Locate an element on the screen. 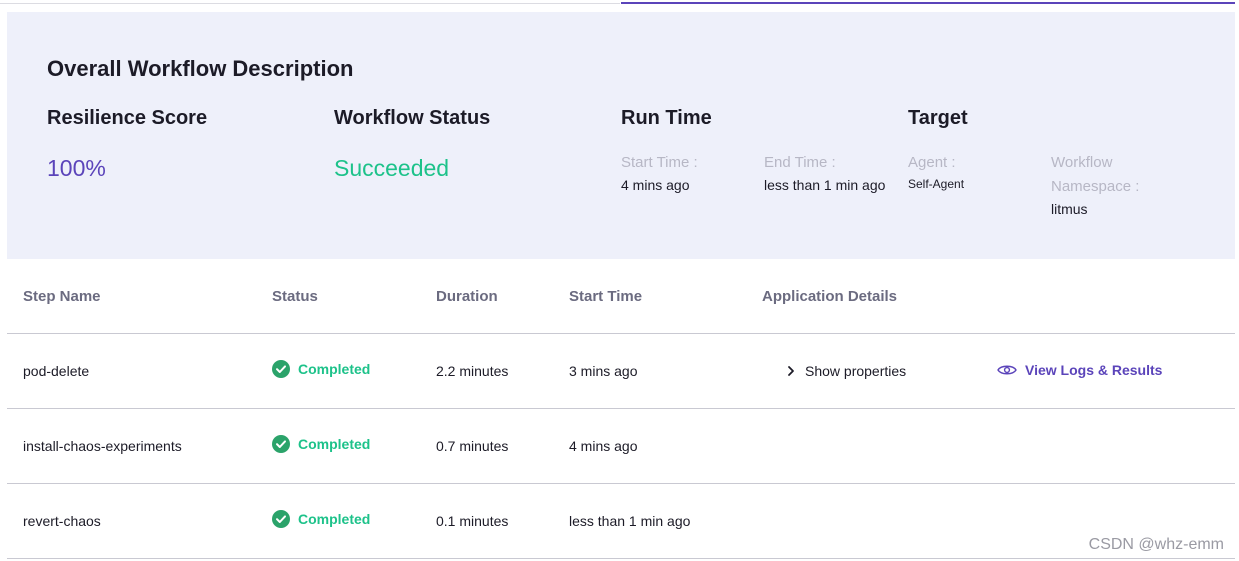 This screenshot has width=1239, height=561. view-logs-results-button: View Logs & Results is located at coordinates (1079, 370).